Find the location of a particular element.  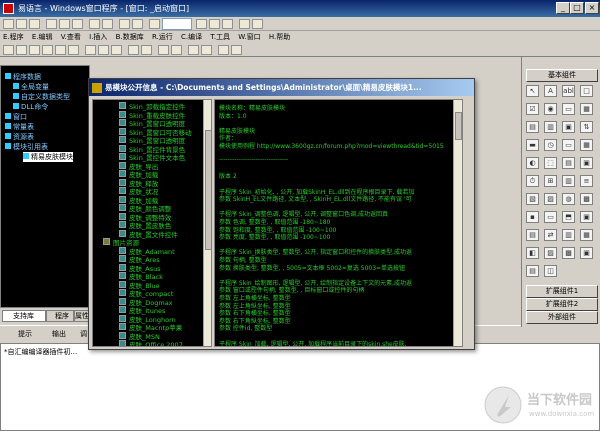

menu-compile: C.编译 is located at coordinates (191, 37).